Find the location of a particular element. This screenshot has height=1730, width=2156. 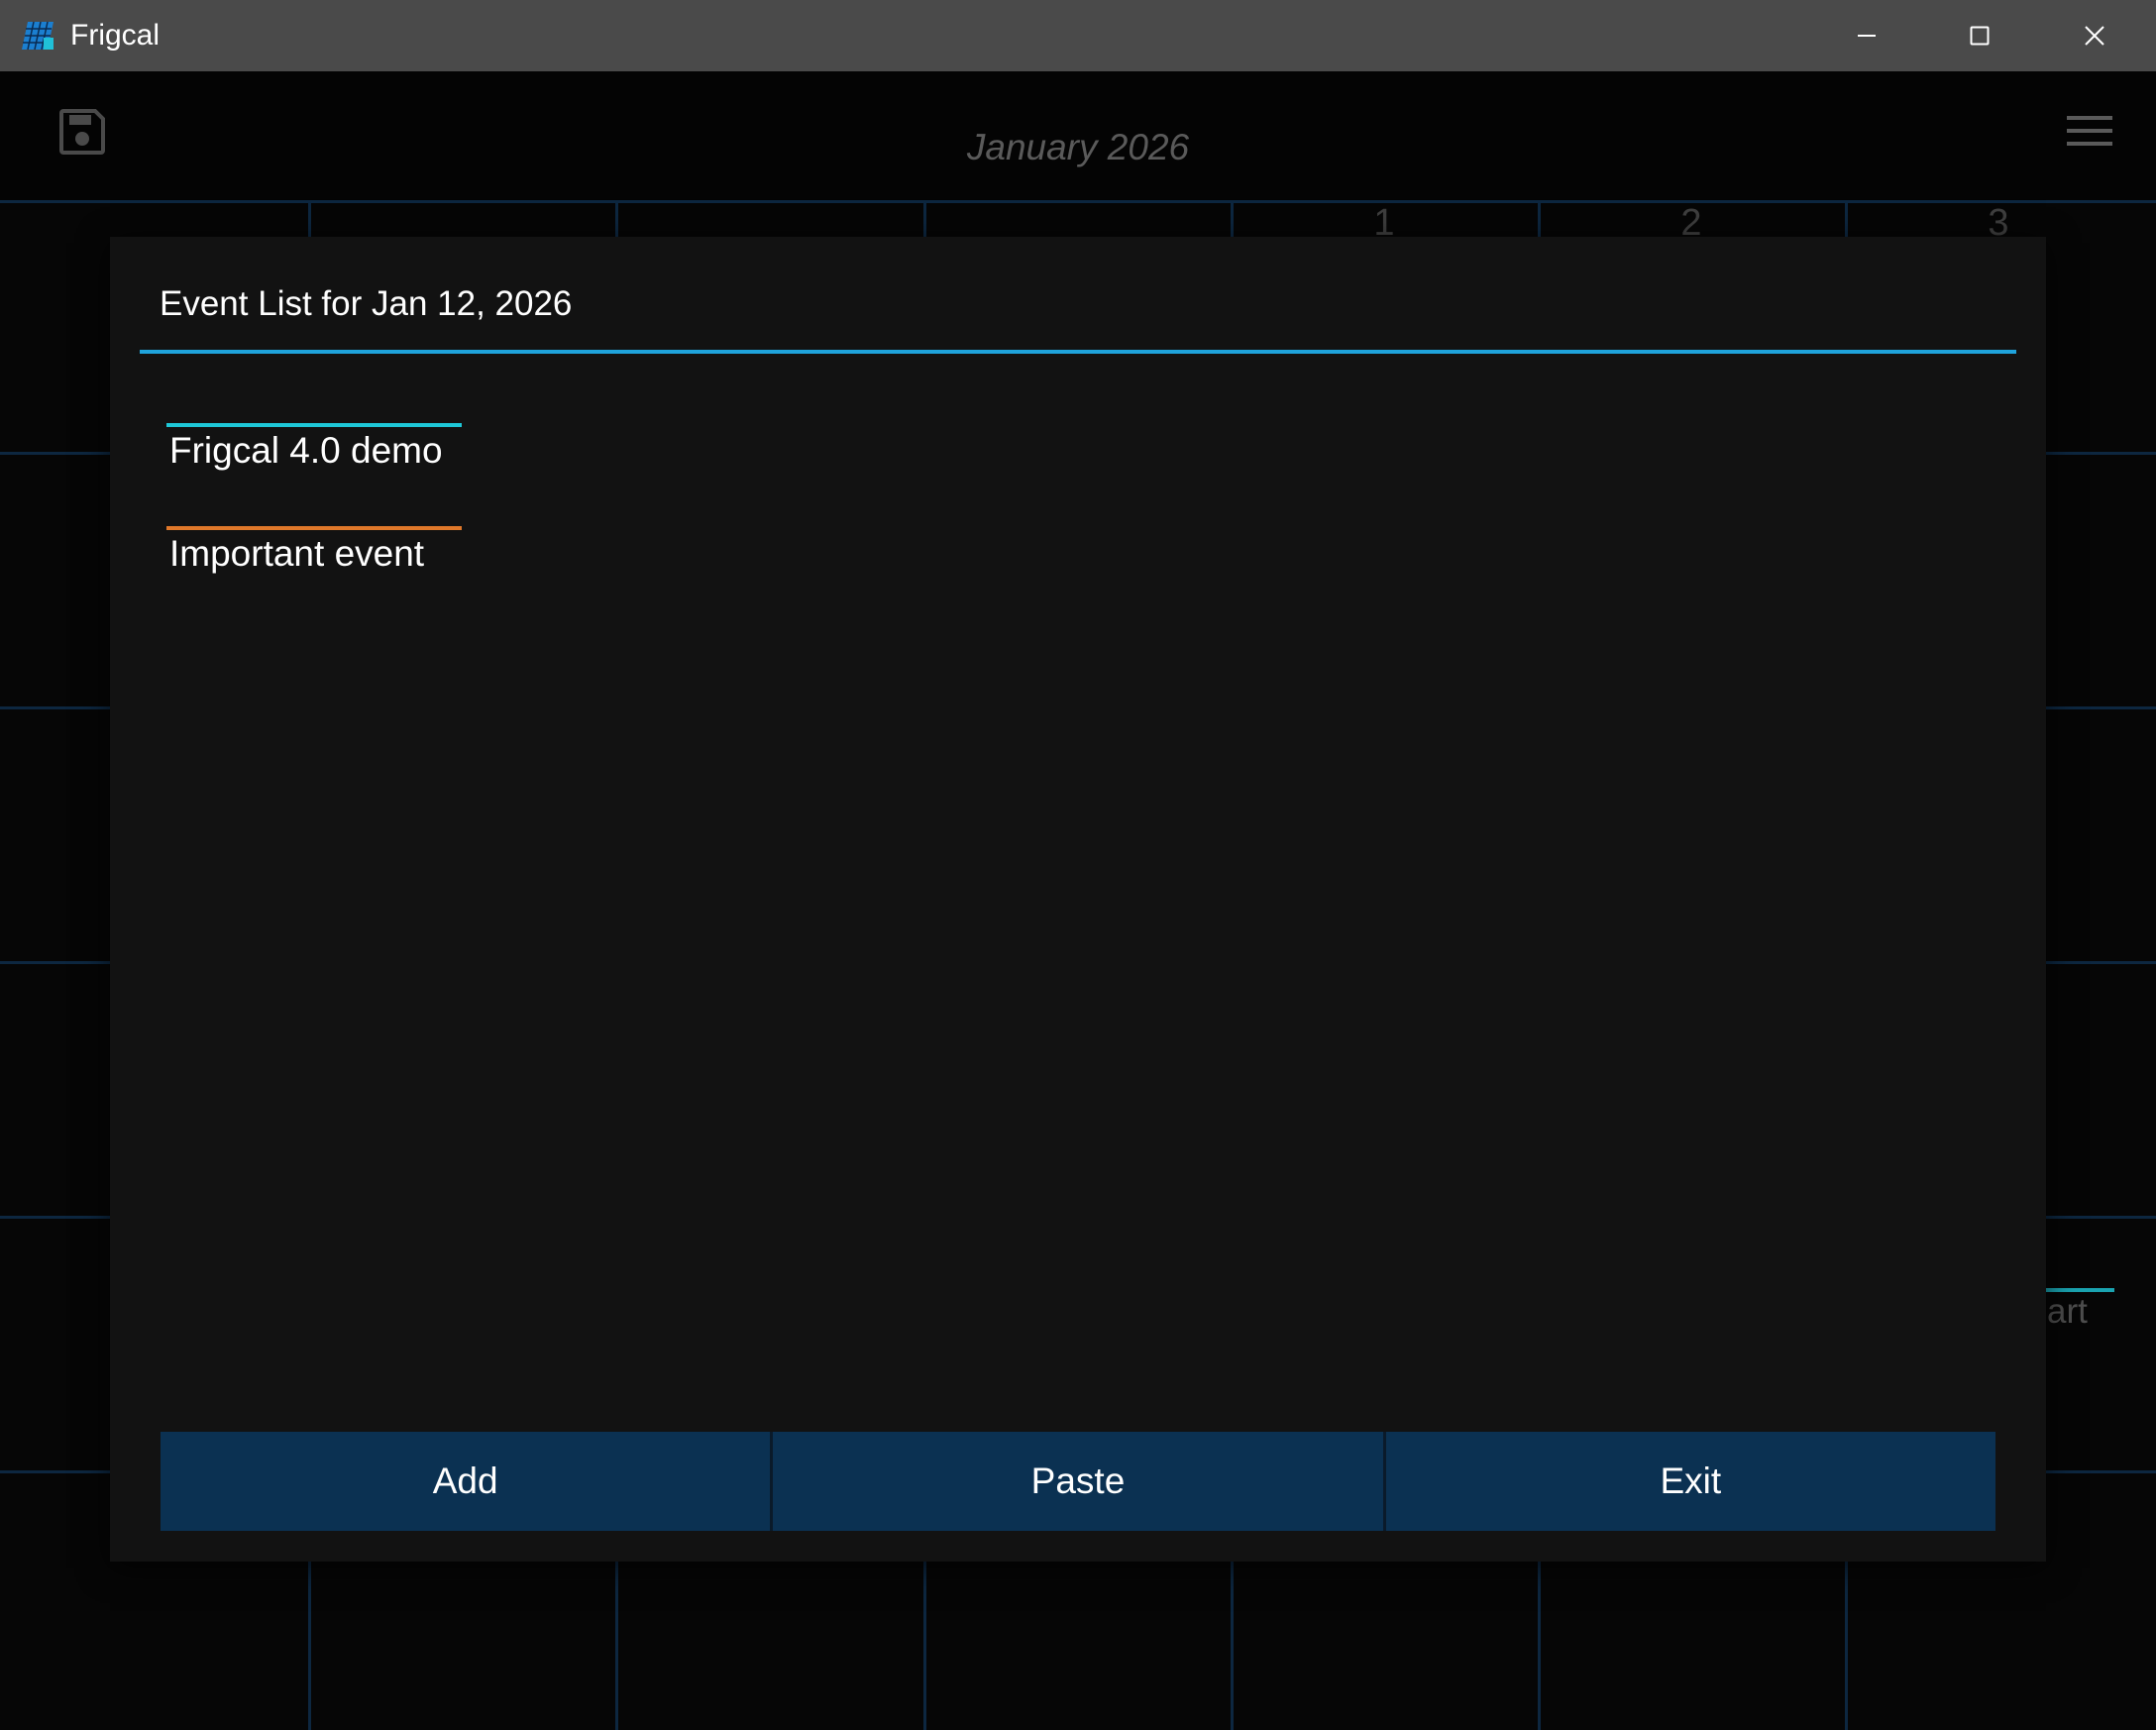

event-list-item: Frigcal 4.0 demo is located at coordinates (315, 448).